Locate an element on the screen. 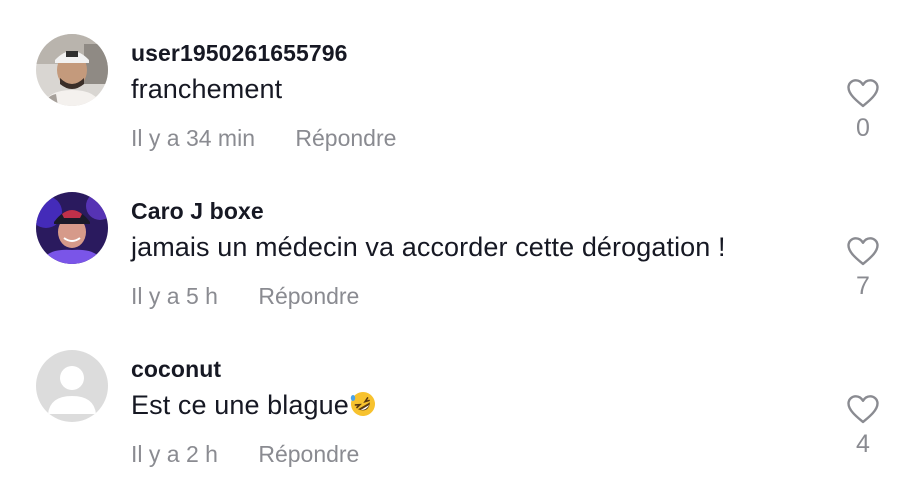 The height and width of the screenshot is (500, 922). comment-username: Caro J boxe is located at coordinates (197, 211).